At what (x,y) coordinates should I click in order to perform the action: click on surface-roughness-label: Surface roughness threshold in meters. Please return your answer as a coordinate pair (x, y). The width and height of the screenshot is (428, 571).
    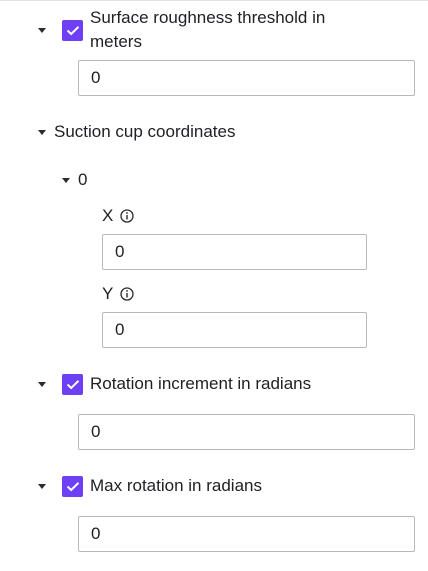
    Looking at the image, I should click on (208, 29).